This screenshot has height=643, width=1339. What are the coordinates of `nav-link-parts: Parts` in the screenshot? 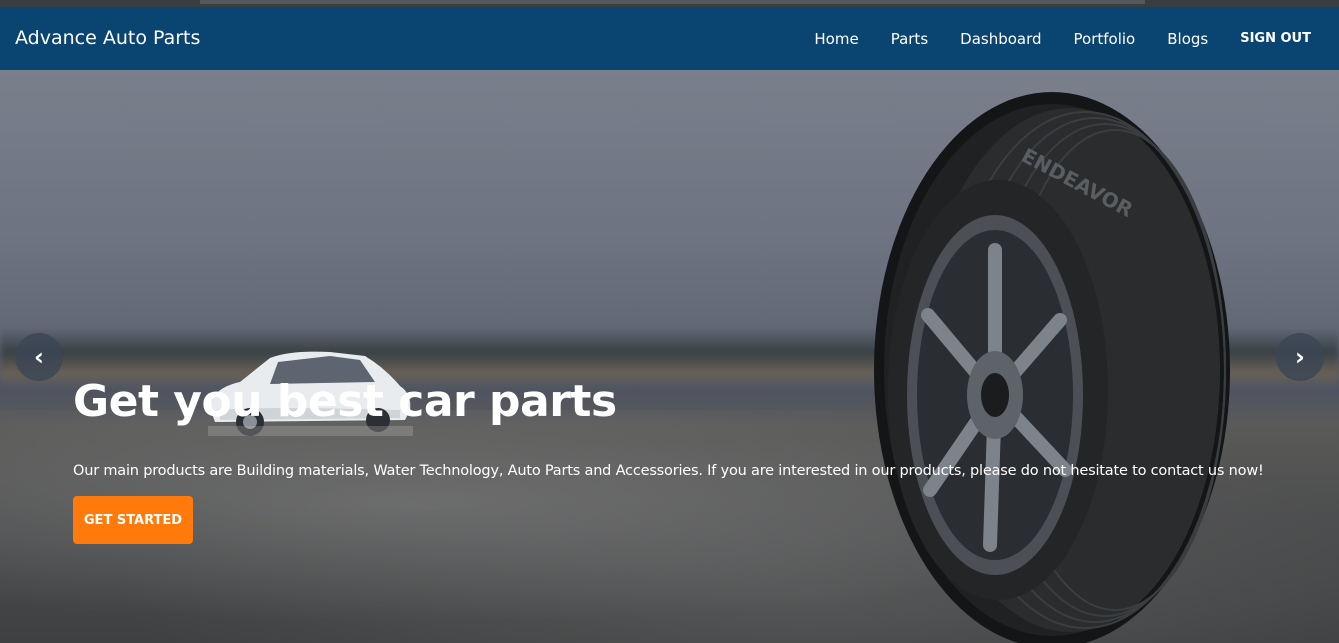 It's located at (909, 39).